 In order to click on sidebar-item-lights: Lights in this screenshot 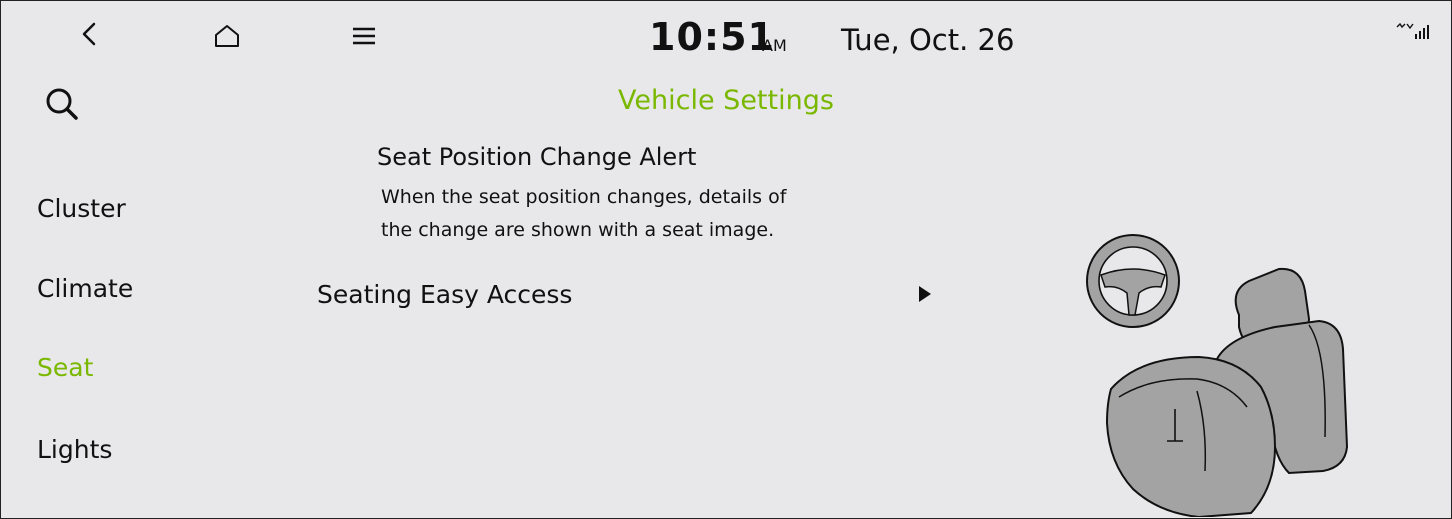, I will do `click(74, 449)`.